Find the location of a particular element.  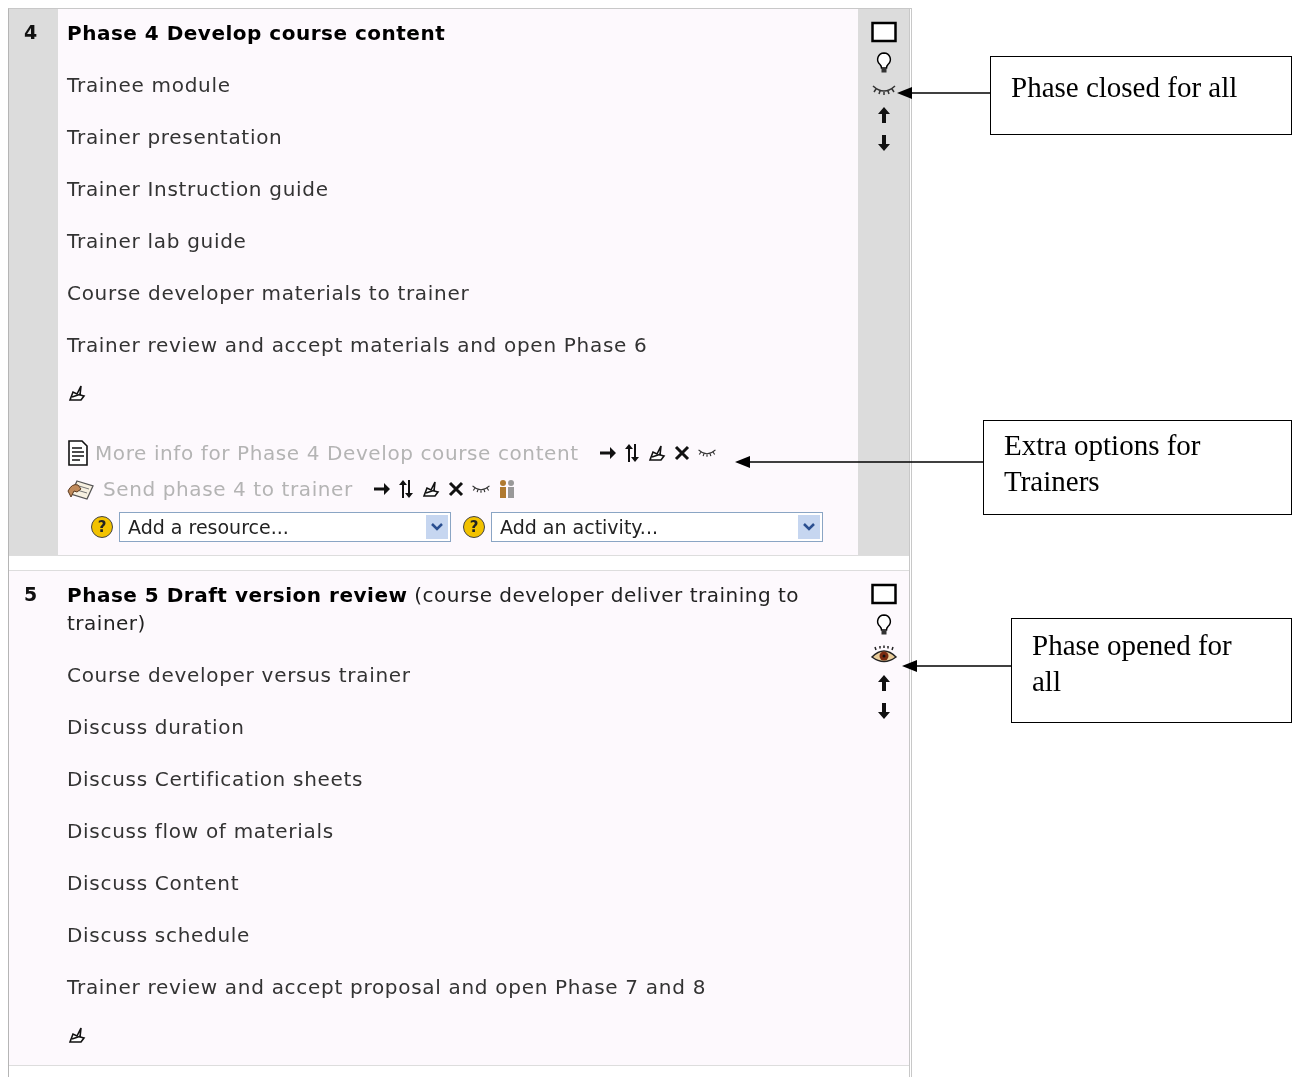

section-title: Phase 5 Draft version review (course developer deliver training to trainer) is located at coordinates (434, 609).